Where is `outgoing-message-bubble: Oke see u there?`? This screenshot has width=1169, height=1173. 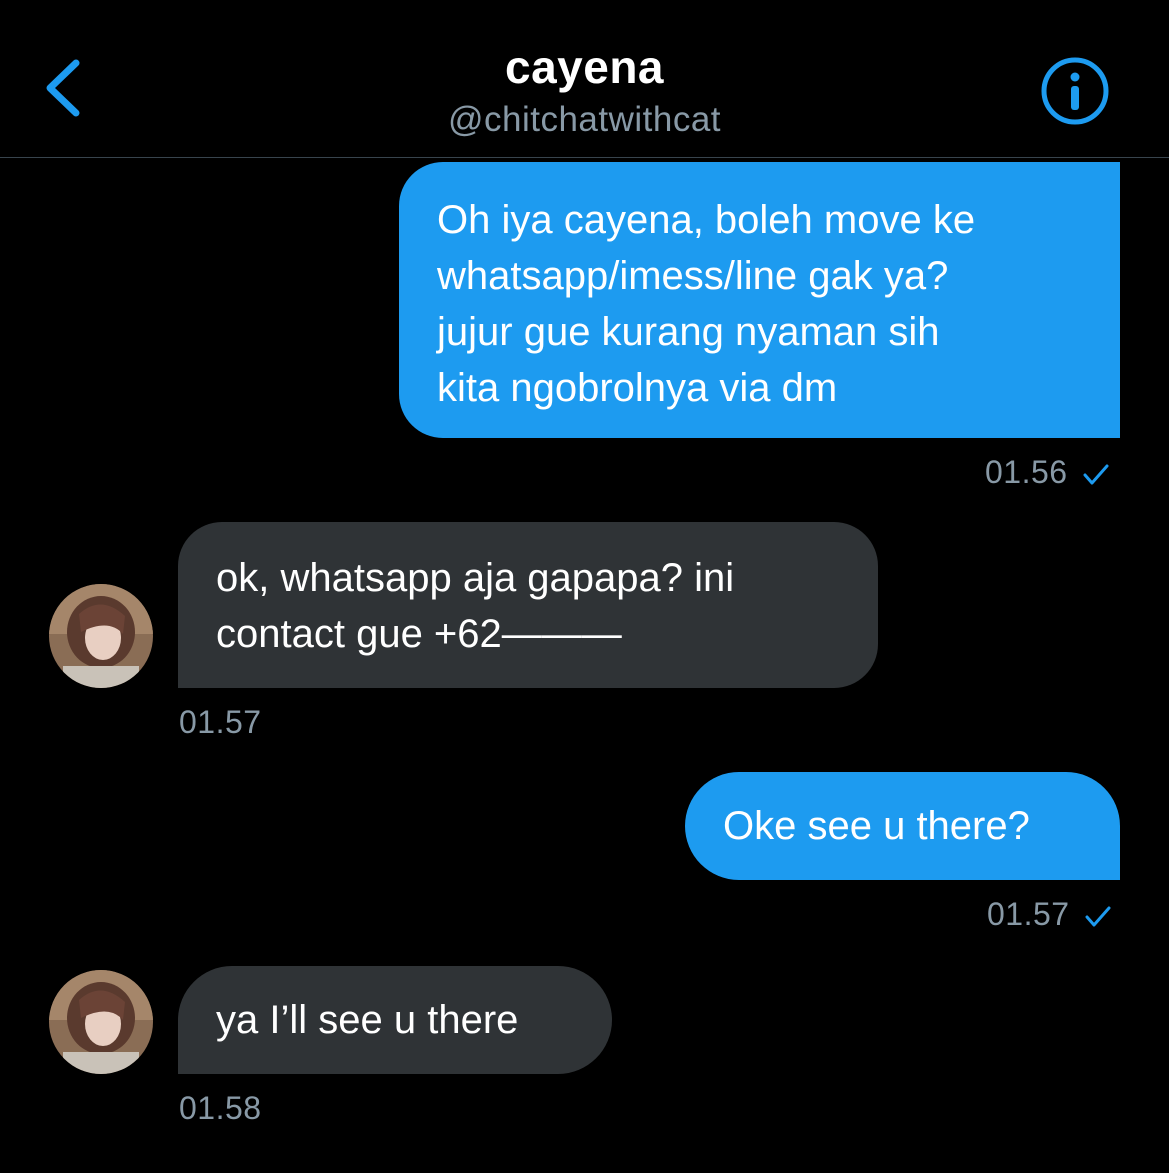
outgoing-message-bubble: Oke see u there? is located at coordinates (902, 826).